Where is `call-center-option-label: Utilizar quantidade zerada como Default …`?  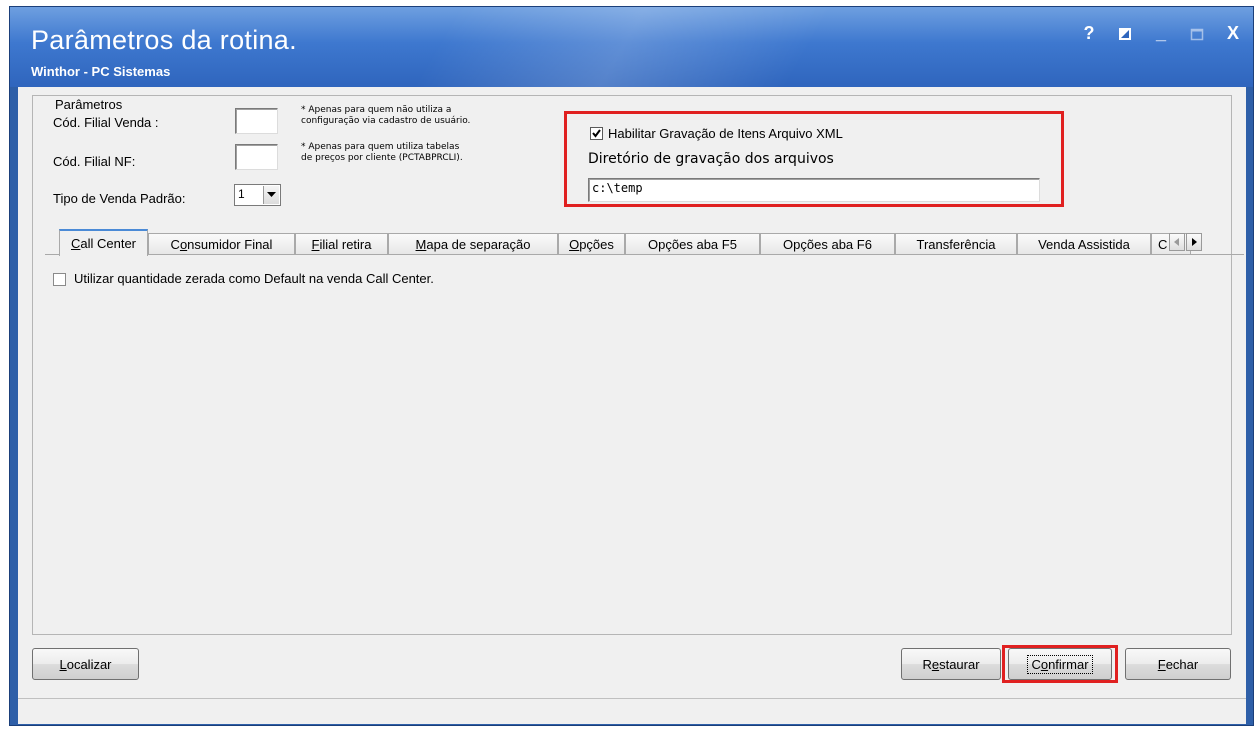
call-center-option-label: Utilizar quantidade zerada como Default … is located at coordinates (254, 278).